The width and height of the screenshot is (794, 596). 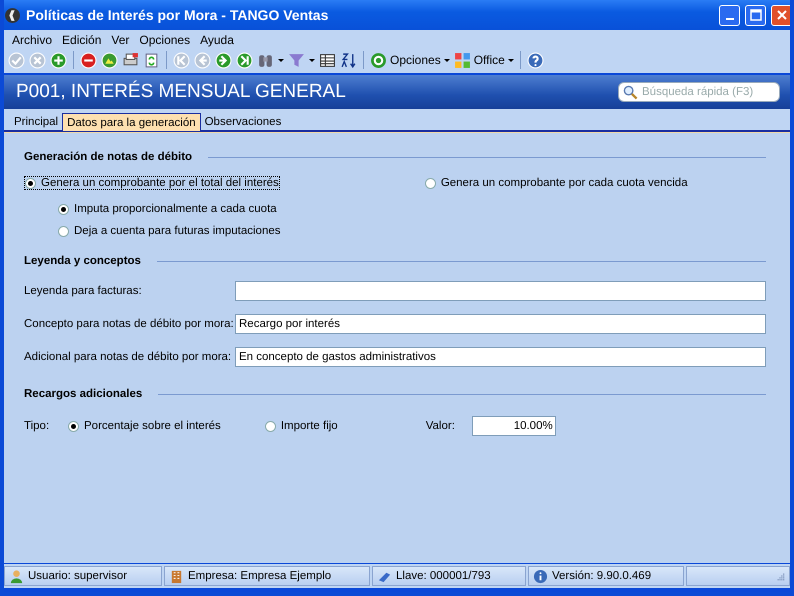 I want to click on refresh-icon, so click(x=151, y=60).